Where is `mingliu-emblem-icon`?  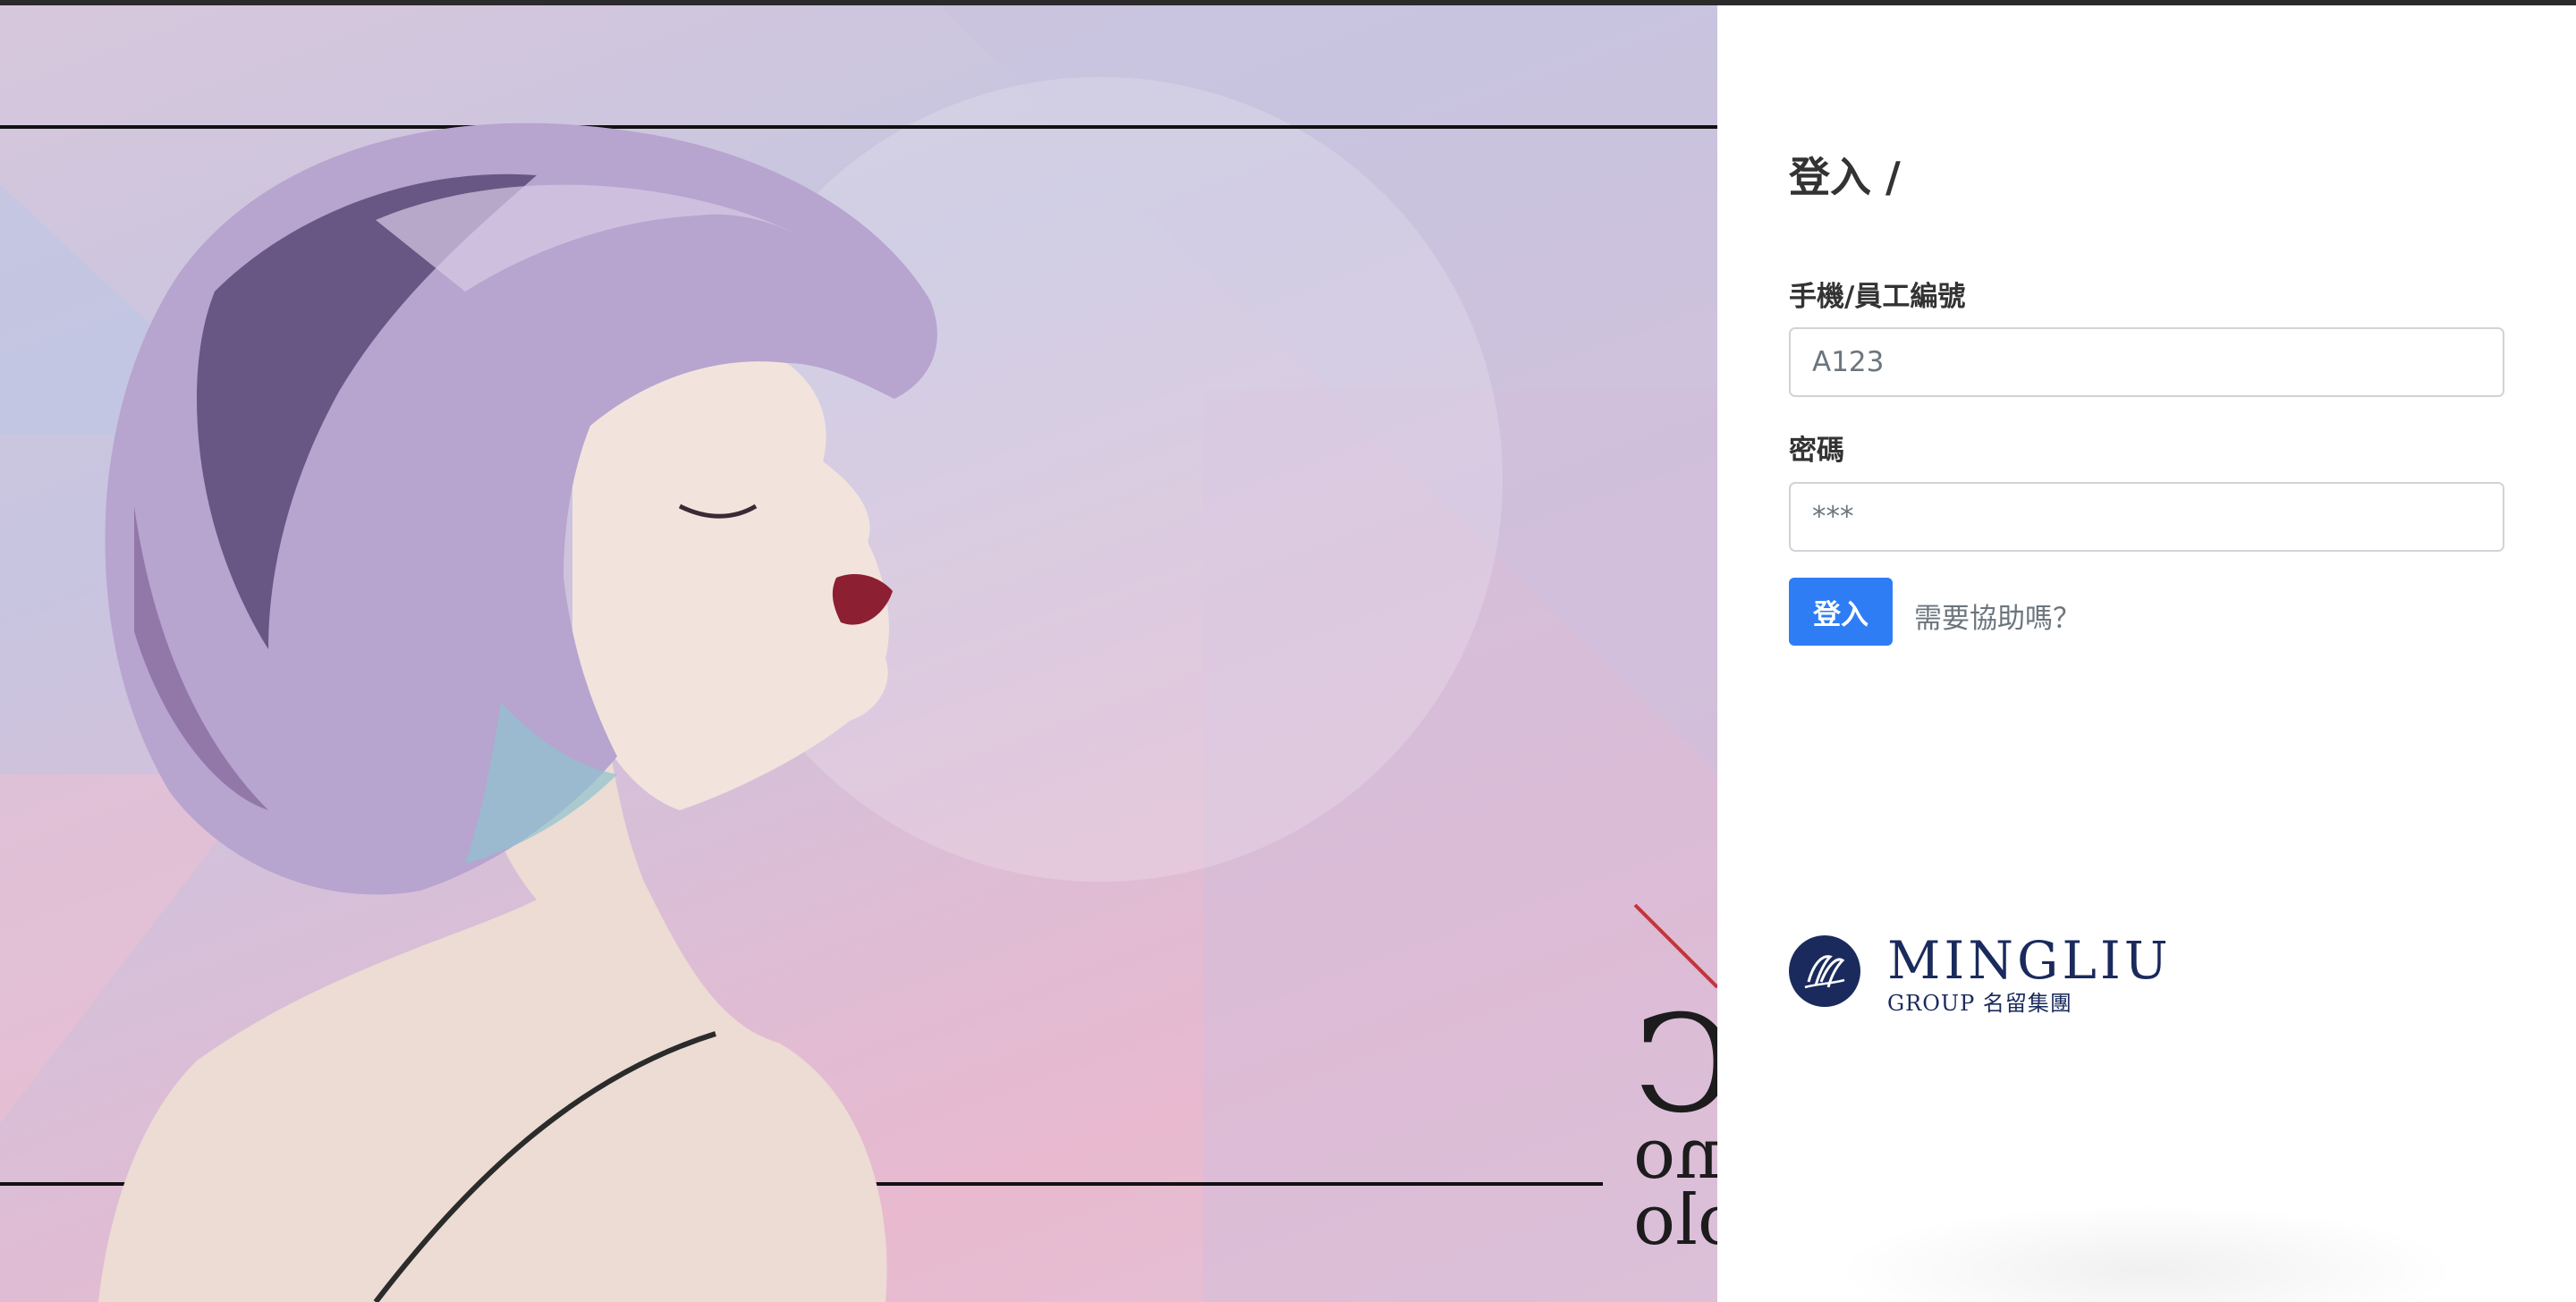 mingliu-emblem-icon is located at coordinates (1824, 971).